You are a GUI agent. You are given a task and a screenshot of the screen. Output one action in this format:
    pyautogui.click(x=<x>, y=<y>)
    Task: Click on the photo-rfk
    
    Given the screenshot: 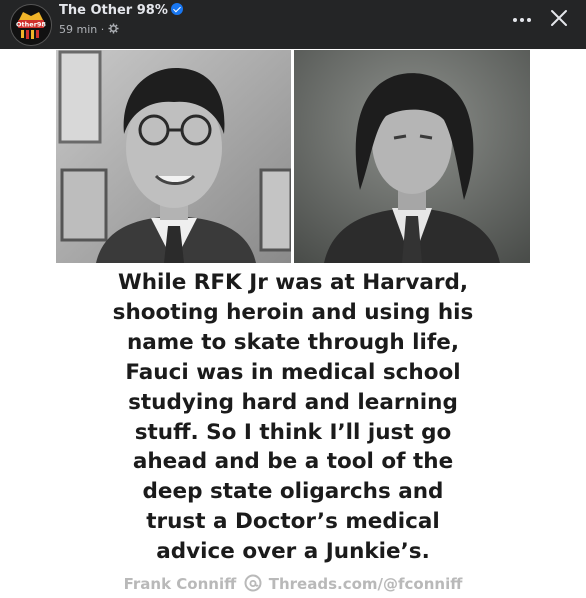 What is the action you would take?
    pyautogui.click(x=412, y=156)
    